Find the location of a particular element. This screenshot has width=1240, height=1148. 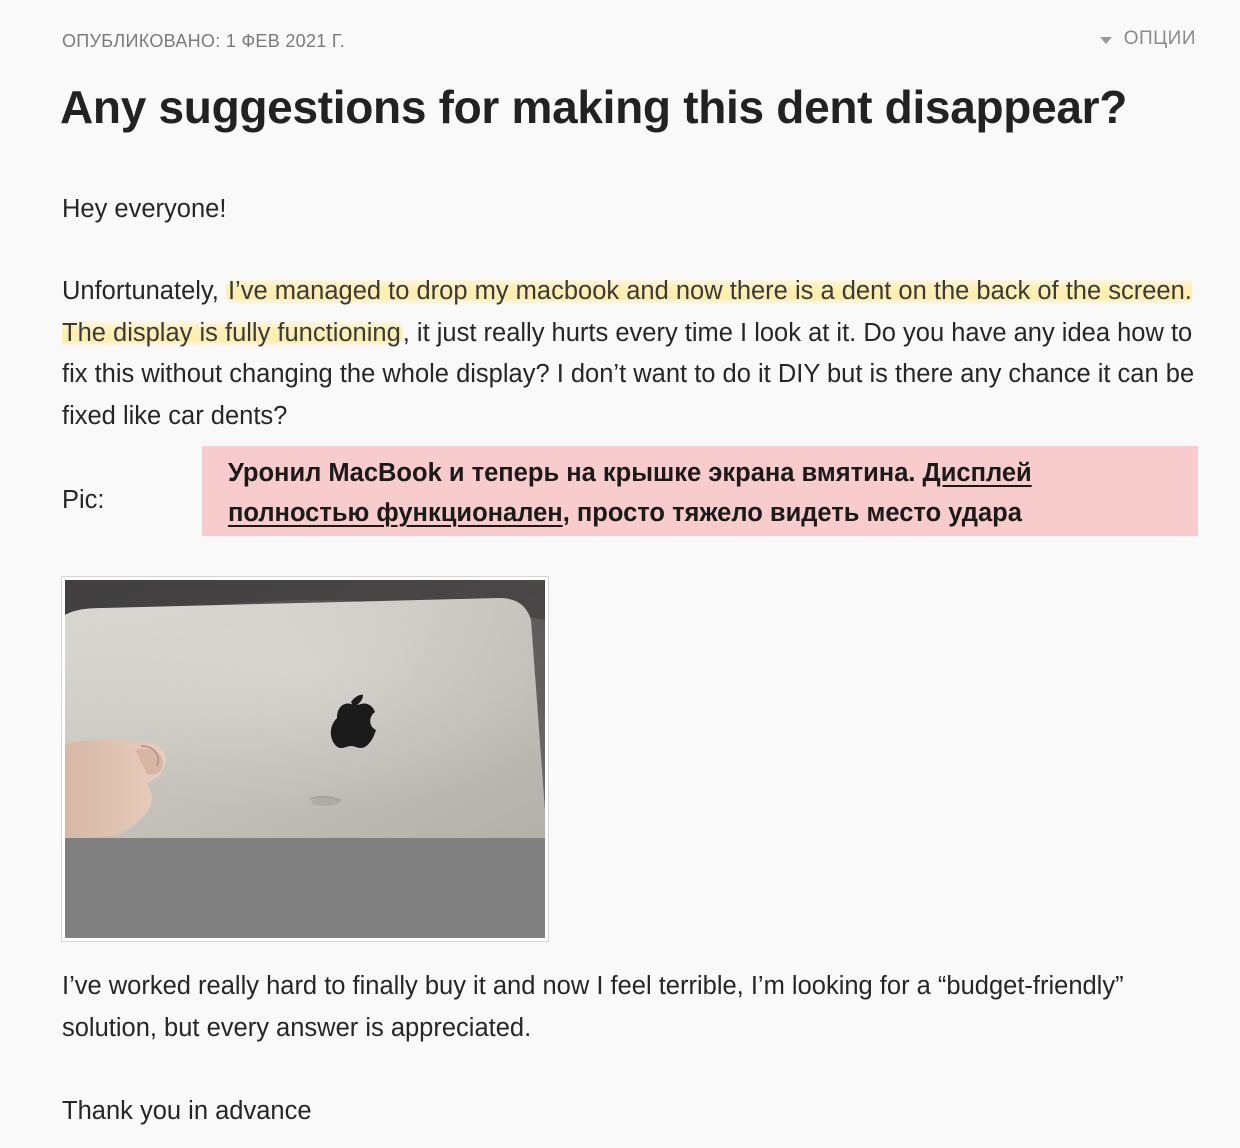

options-label: ОПЦИИ is located at coordinates (1159, 38).